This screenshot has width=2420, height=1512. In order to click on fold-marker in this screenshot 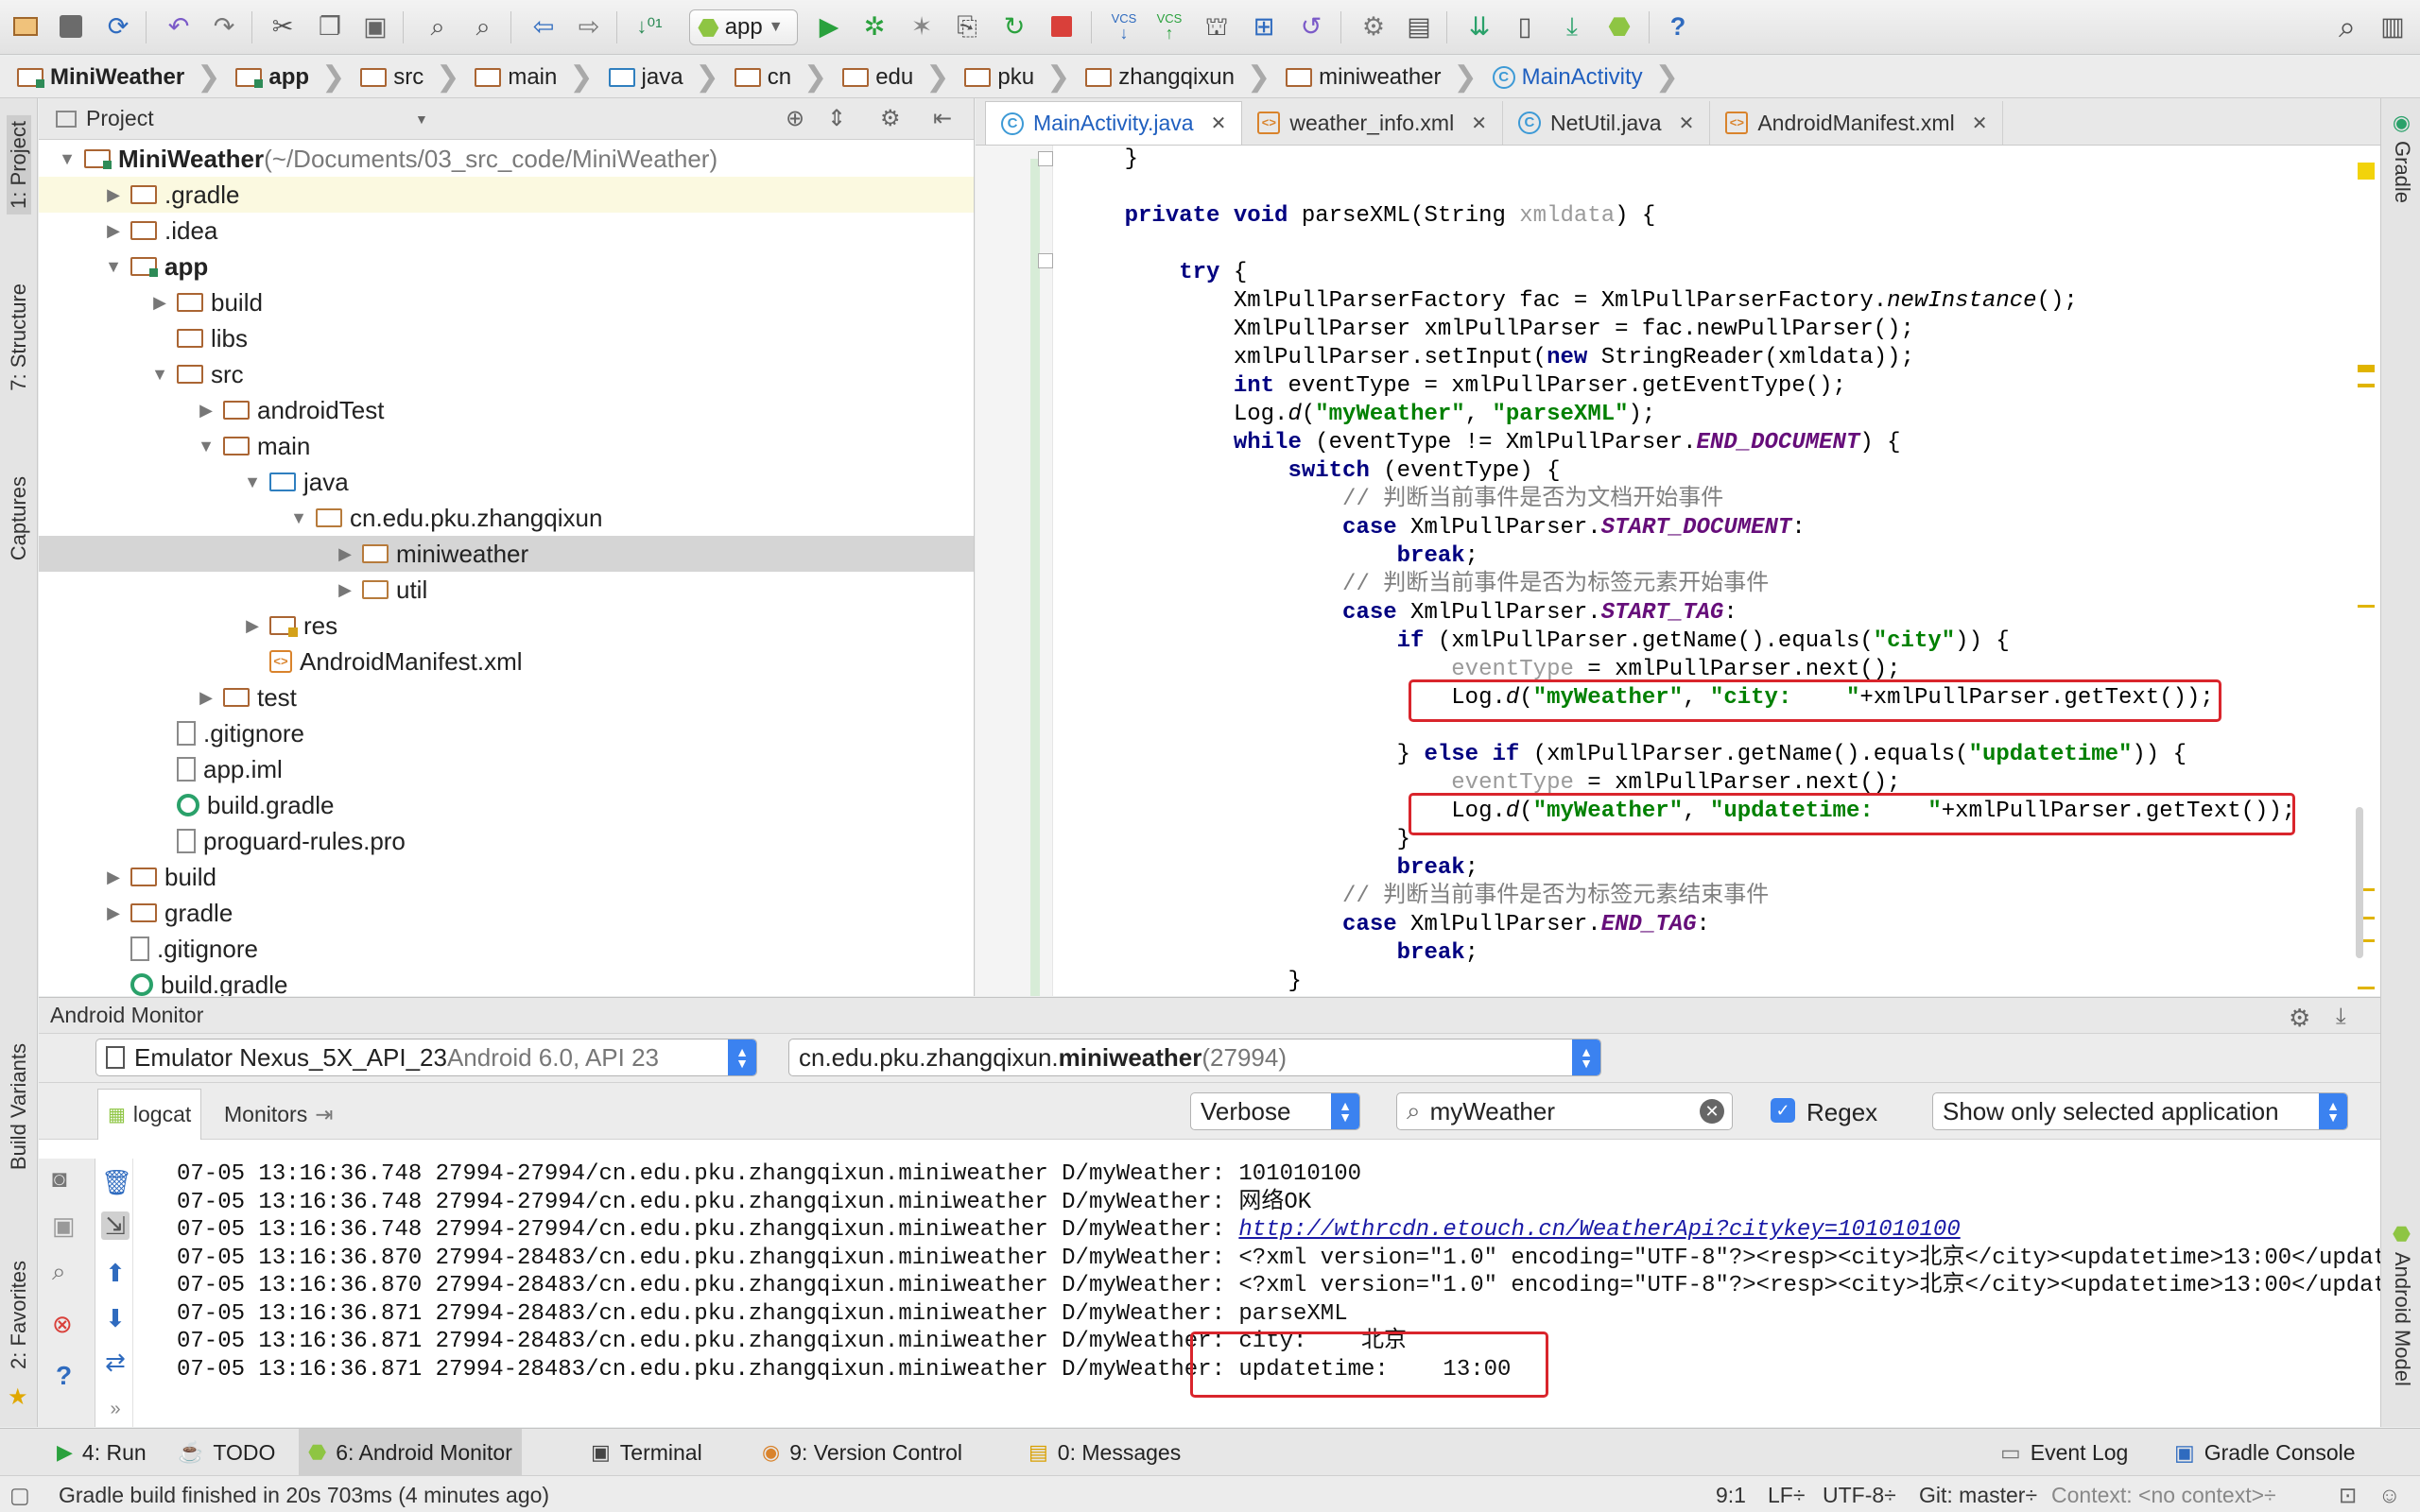, I will do `click(1046, 158)`.